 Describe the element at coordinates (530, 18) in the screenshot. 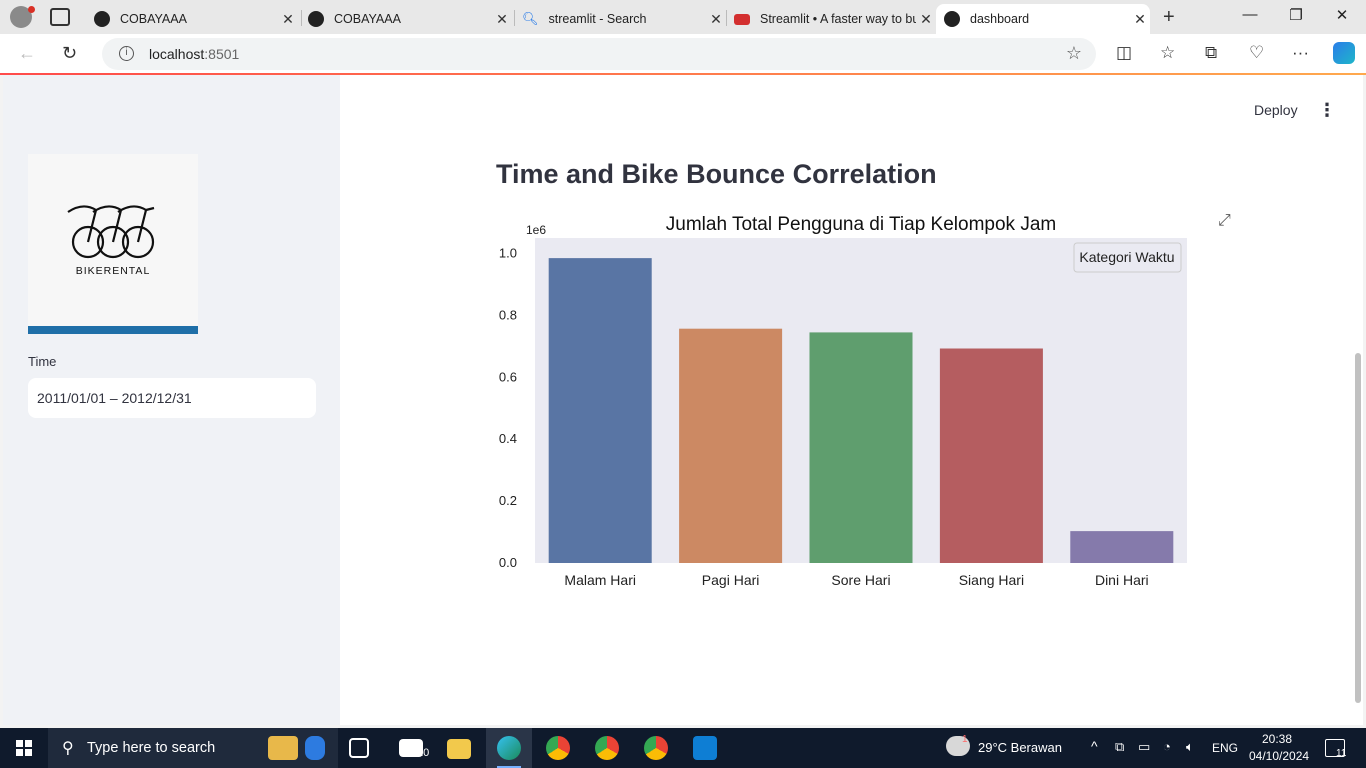

I see `search-favicon-icon: 🔍︎` at that location.